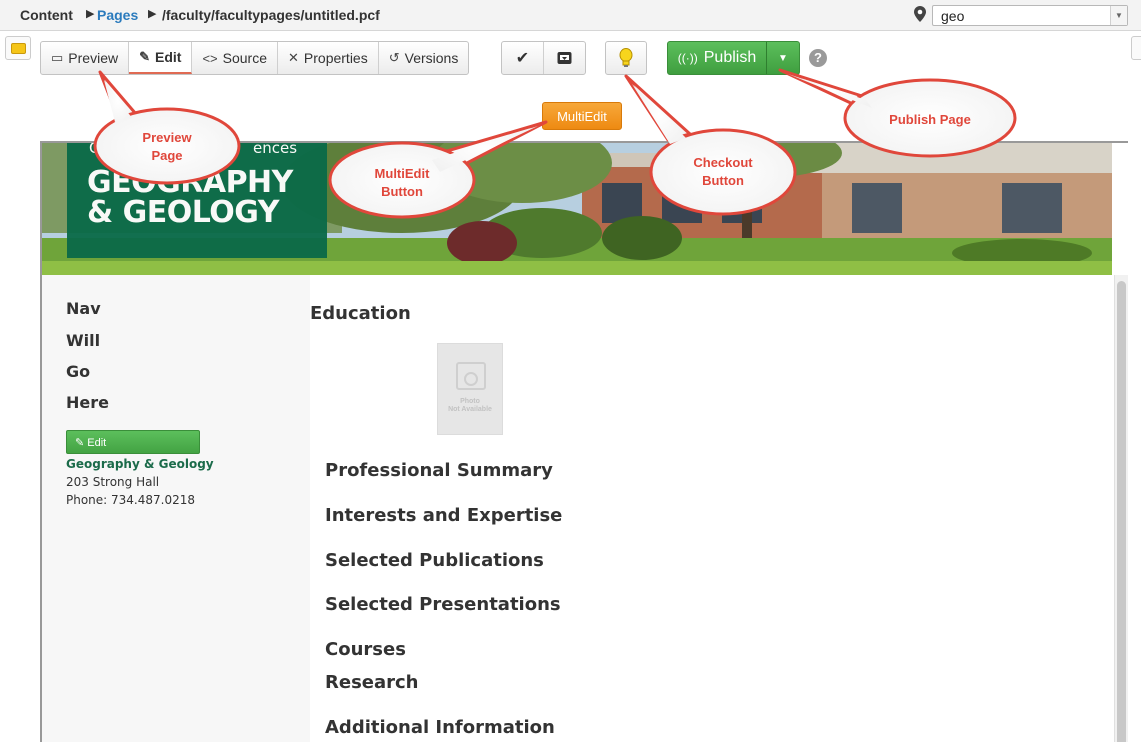 The width and height of the screenshot is (1141, 742). What do you see at coordinates (1118, 15) in the screenshot?
I see `chevron-down-icon: ▼` at bounding box center [1118, 15].